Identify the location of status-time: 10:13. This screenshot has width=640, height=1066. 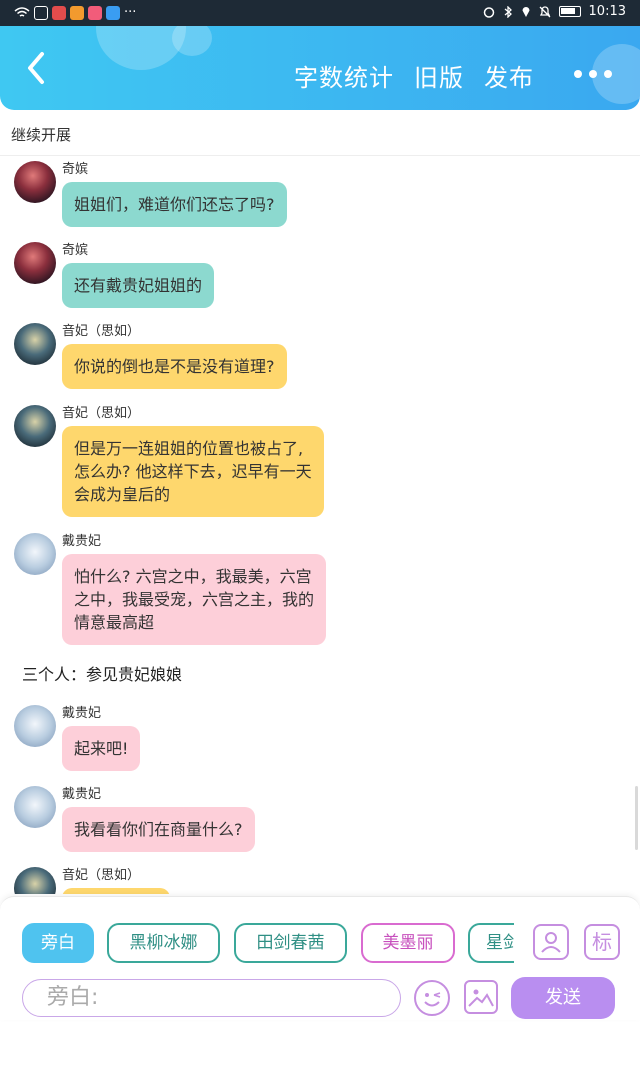
(607, 11).